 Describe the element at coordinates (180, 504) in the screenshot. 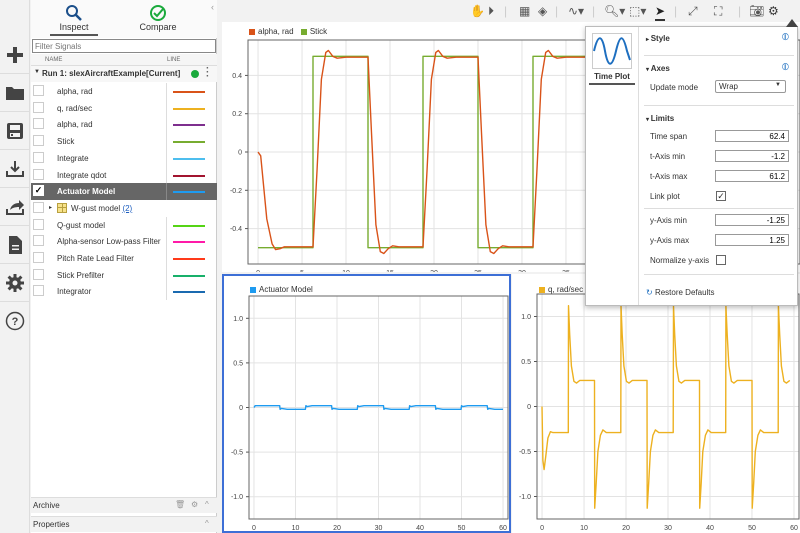

I see `trash-icon: 🗑` at that location.